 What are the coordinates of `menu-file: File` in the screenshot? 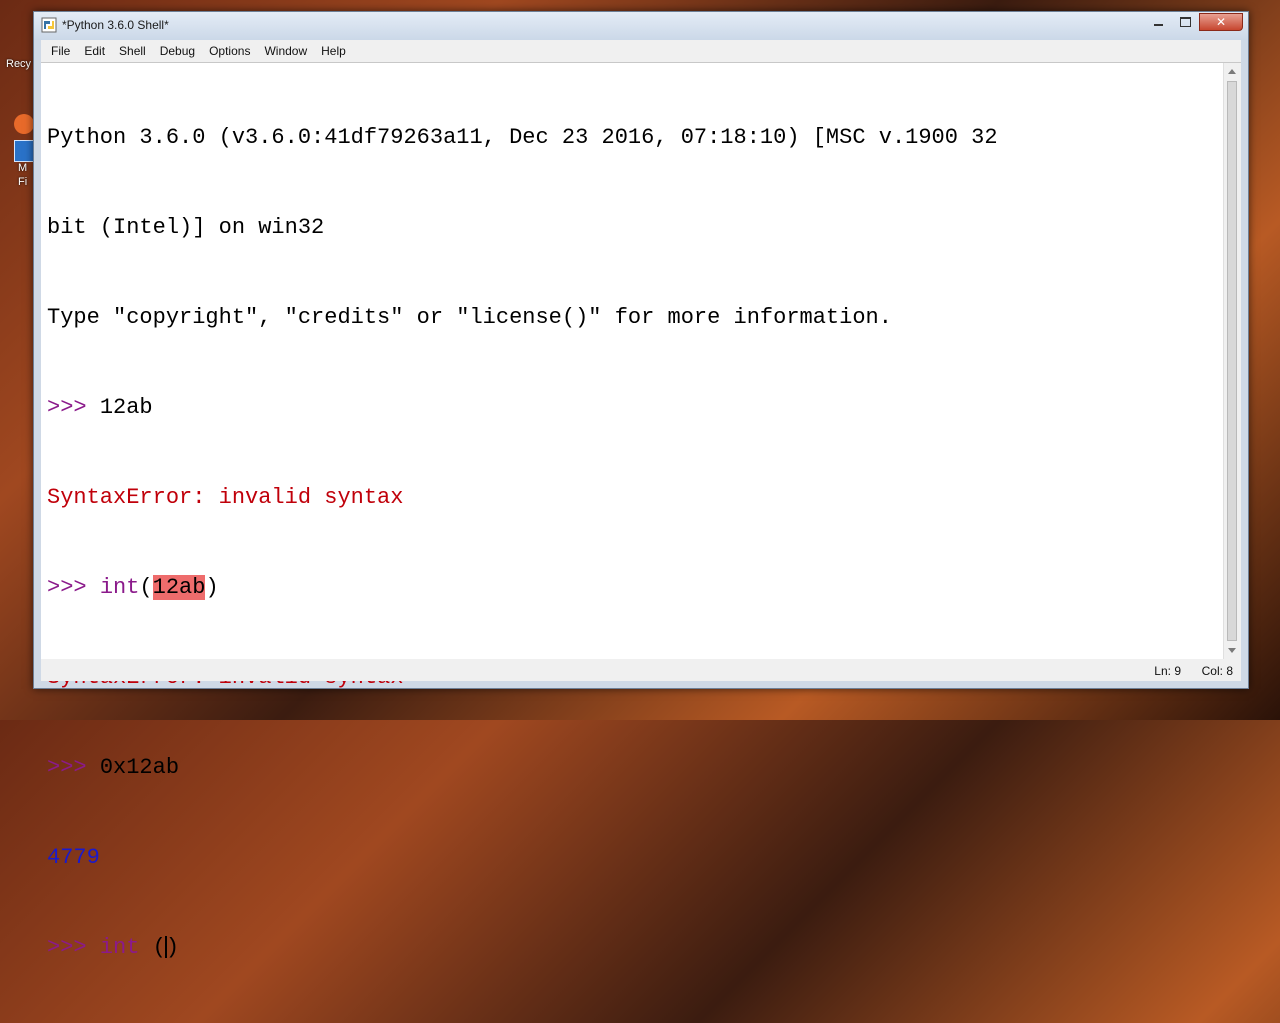 It's located at (60, 51).